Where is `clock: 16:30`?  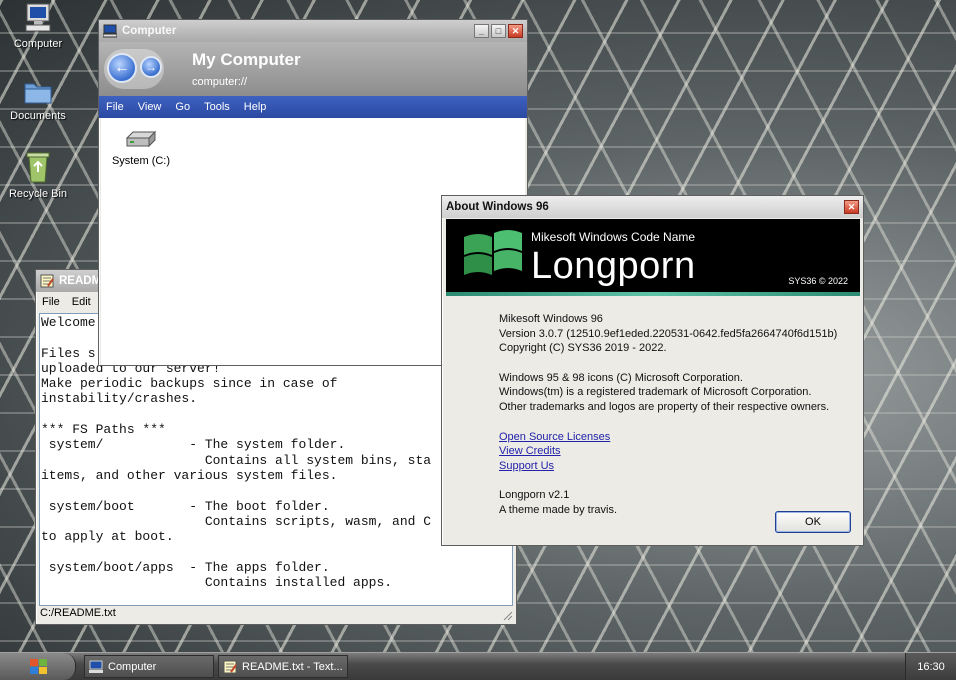 clock: 16:30 is located at coordinates (931, 667).